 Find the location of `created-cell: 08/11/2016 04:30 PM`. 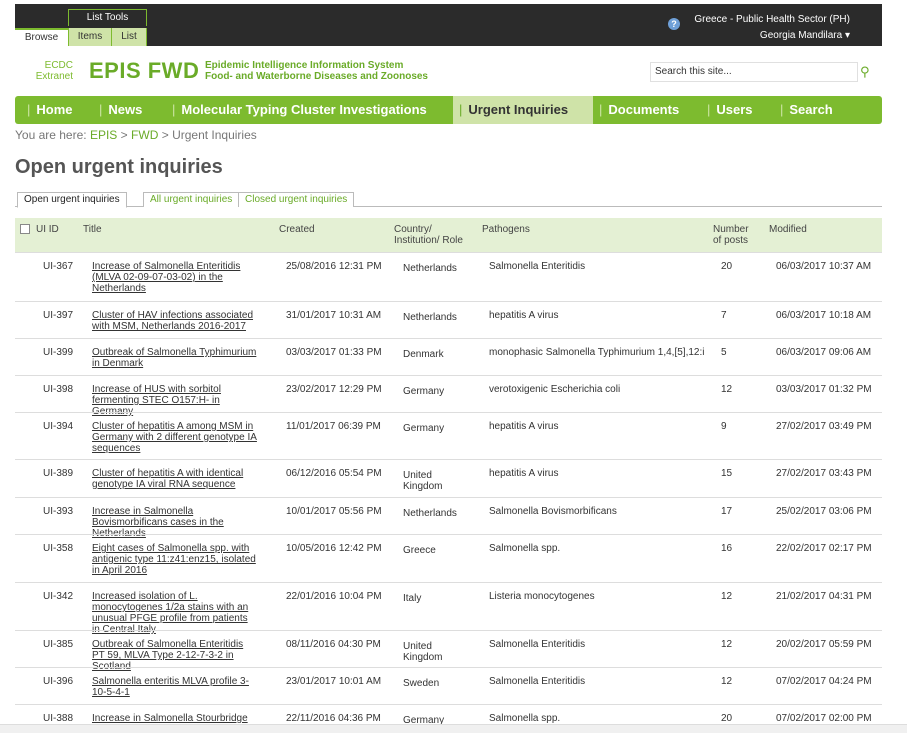

created-cell: 08/11/2016 04:30 PM is located at coordinates (333, 644).